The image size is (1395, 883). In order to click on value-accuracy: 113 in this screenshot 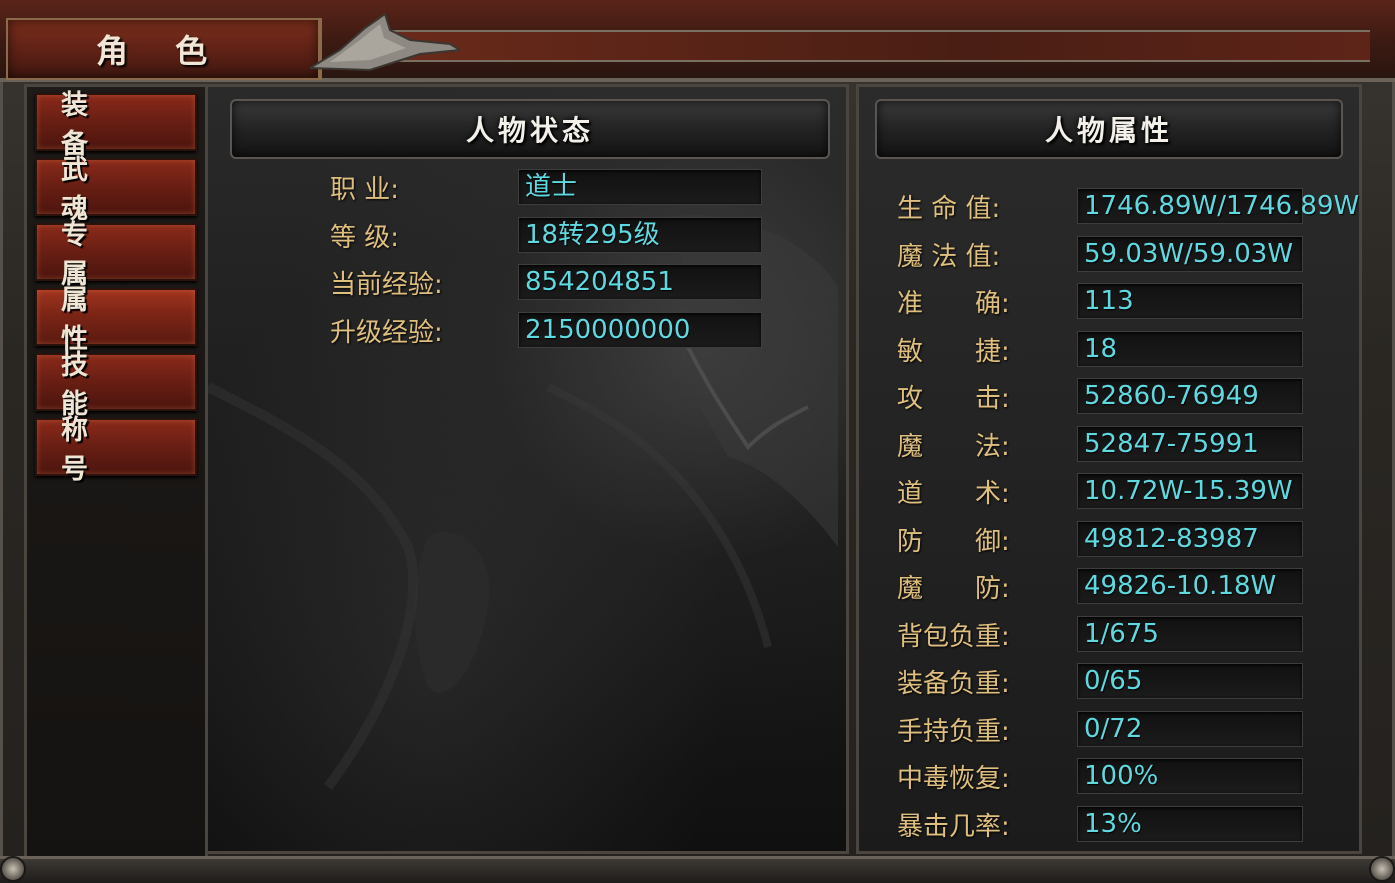, I will do `click(1190, 301)`.